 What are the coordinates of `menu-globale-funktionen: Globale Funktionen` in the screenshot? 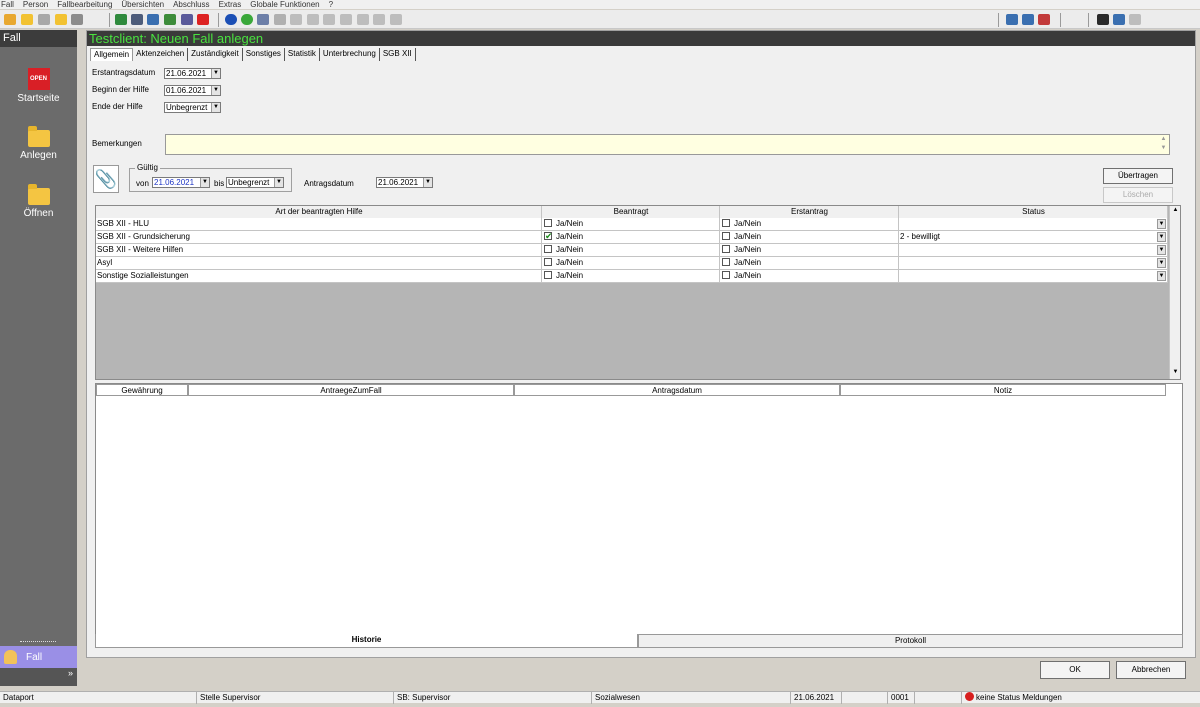 It's located at (284, 4).